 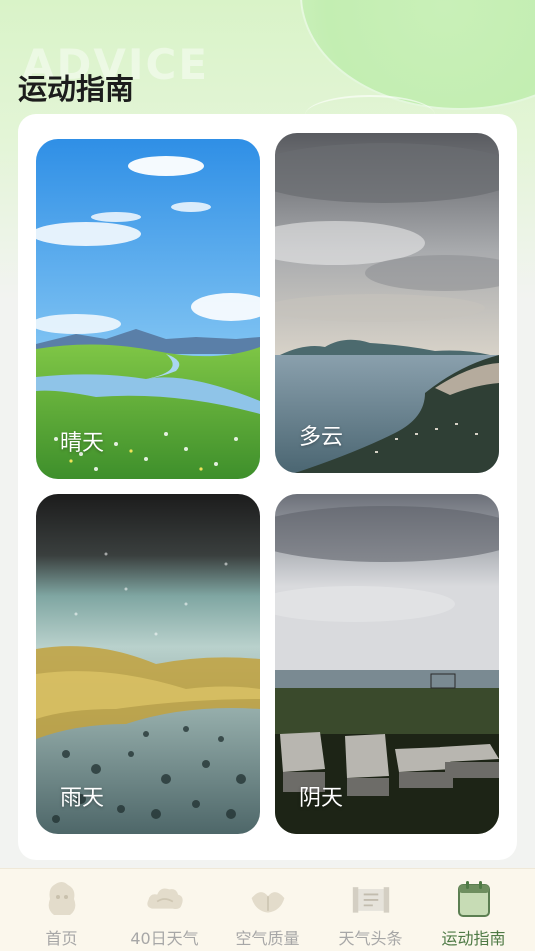 What do you see at coordinates (165, 899) in the screenshot?
I see `cloud-icon` at bounding box center [165, 899].